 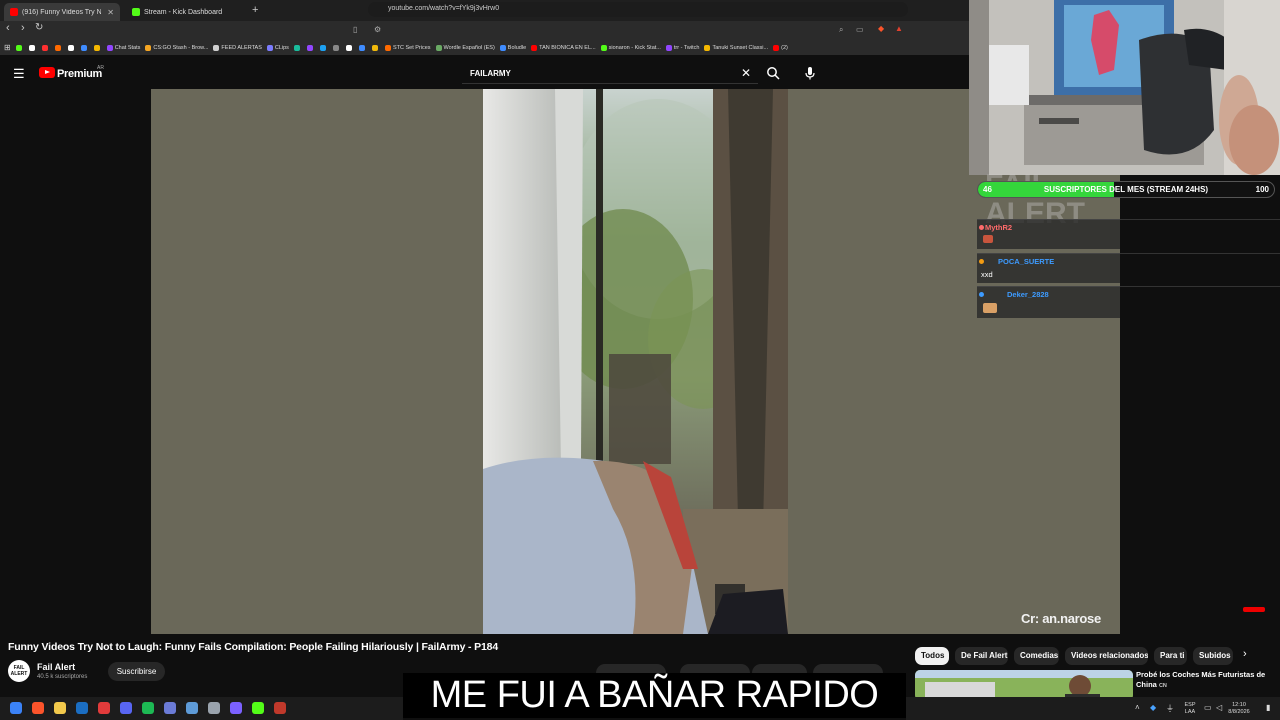 What do you see at coordinates (654, 695) in the screenshot?
I see `stream-subtitle-caption: ME FUI A BAÑAR RAPIDO` at bounding box center [654, 695].